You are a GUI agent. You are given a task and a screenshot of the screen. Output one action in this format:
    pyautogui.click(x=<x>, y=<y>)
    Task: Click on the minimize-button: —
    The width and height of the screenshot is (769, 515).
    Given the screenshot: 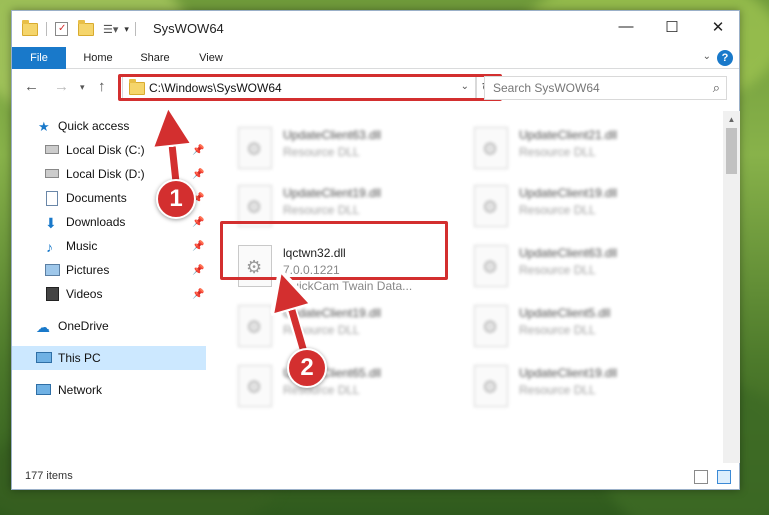 What is the action you would take?
    pyautogui.click(x=626, y=26)
    